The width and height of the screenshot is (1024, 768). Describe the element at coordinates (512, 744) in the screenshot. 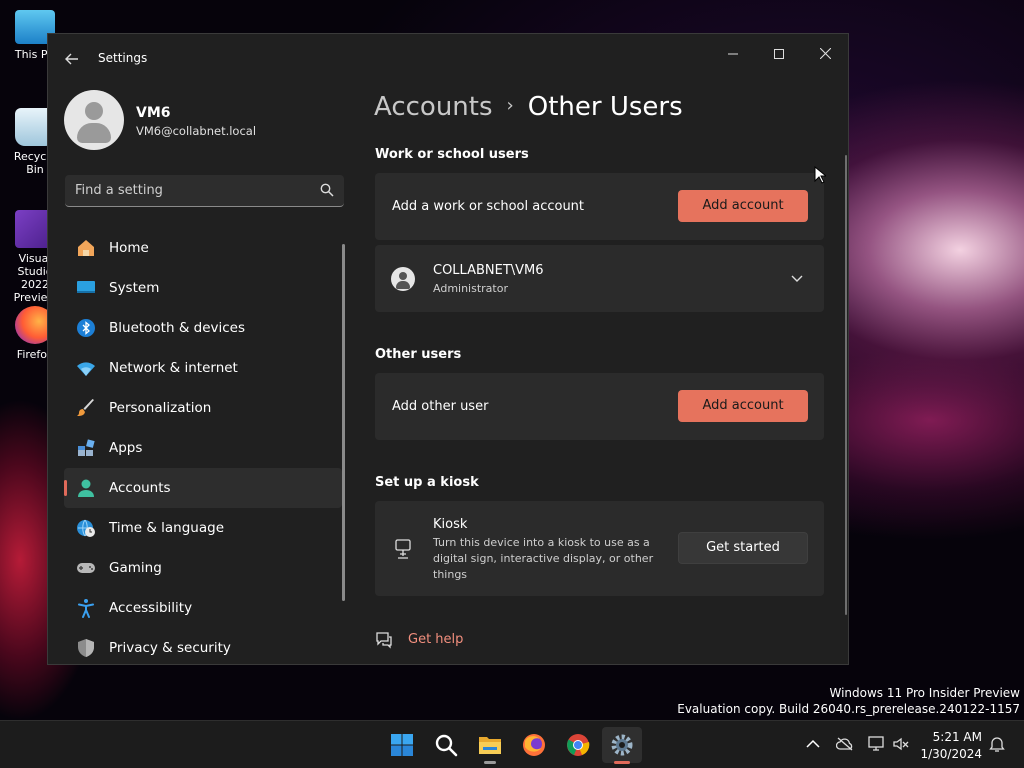

I see `taskbar: 5:21 AM 1/30/2024` at that location.